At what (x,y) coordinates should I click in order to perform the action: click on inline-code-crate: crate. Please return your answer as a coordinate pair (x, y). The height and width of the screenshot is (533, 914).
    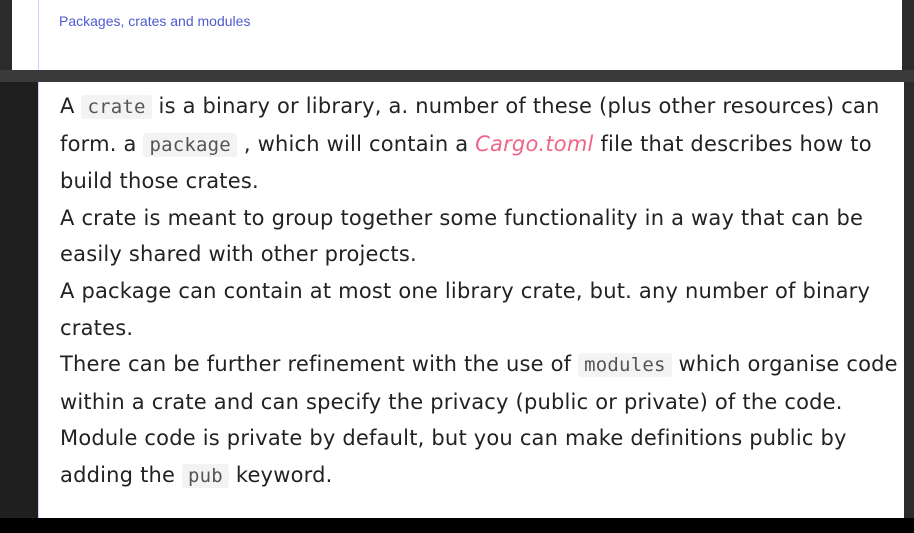
    Looking at the image, I should click on (116, 107).